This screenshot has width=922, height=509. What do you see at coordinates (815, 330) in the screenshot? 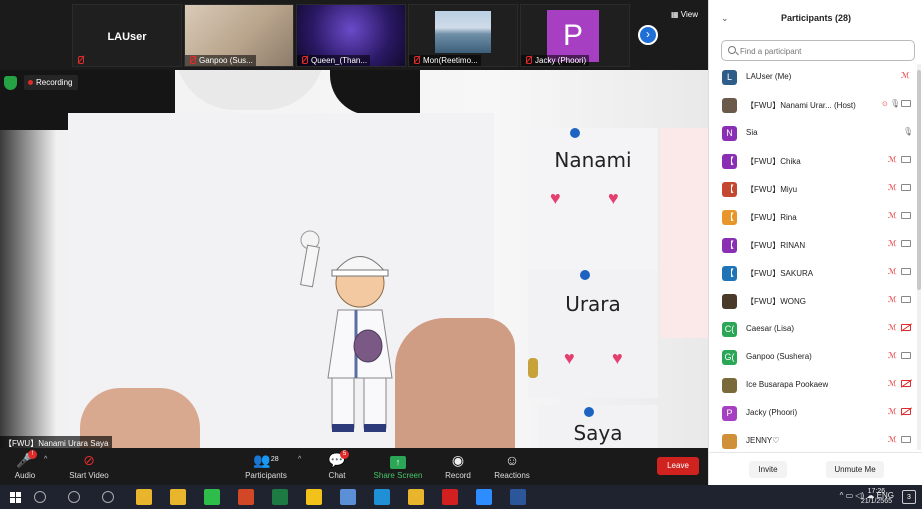
I see `participant-row: C(Caesar (Lisa)` at bounding box center [815, 330].